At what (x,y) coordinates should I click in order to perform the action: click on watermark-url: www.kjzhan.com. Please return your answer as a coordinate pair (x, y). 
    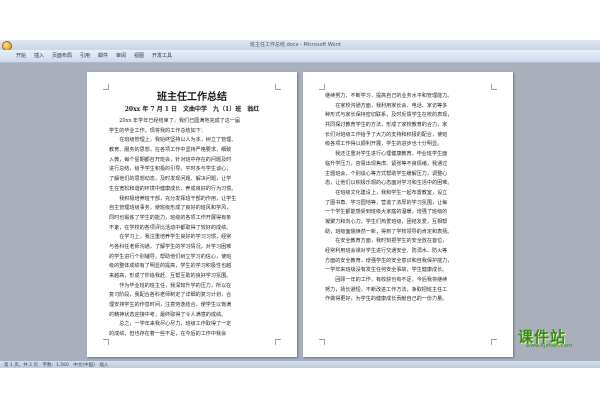
    Looking at the image, I should click on (549, 346).